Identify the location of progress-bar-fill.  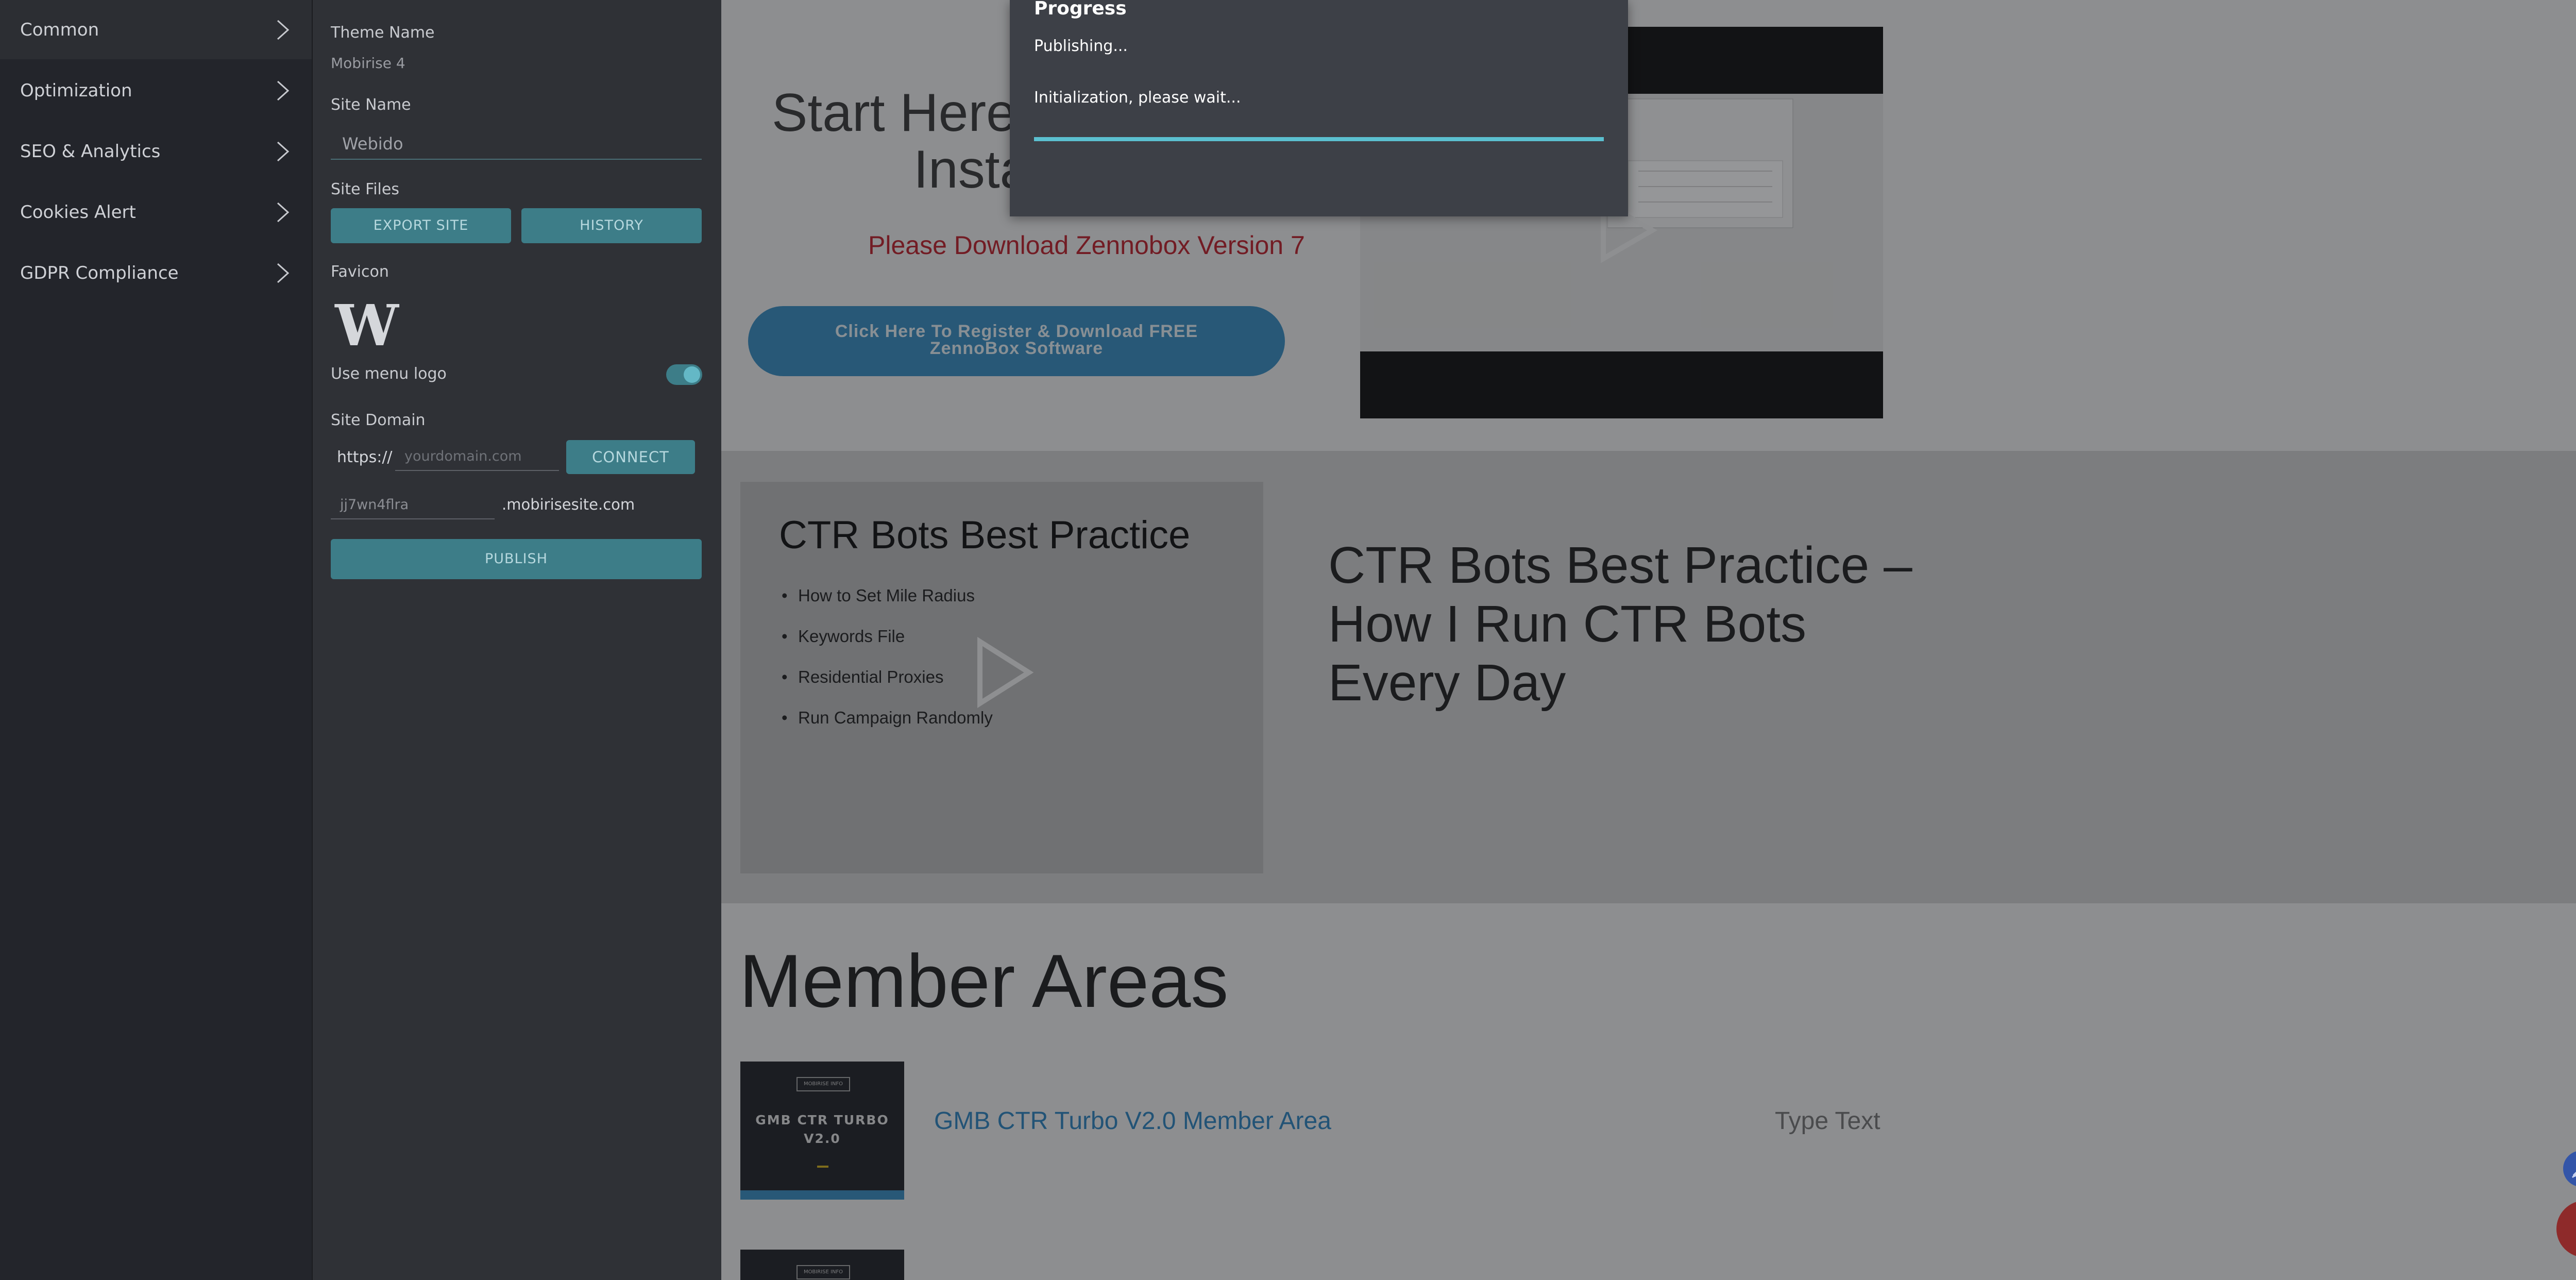
(1319, 139).